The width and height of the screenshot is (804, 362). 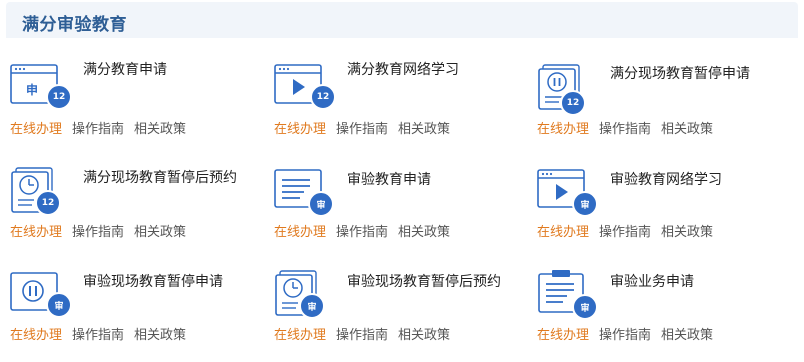 What do you see at coordinates (305, 193) in the screenshot?
I see `document-lines-icon: 审` at bounding box center [305, 193].